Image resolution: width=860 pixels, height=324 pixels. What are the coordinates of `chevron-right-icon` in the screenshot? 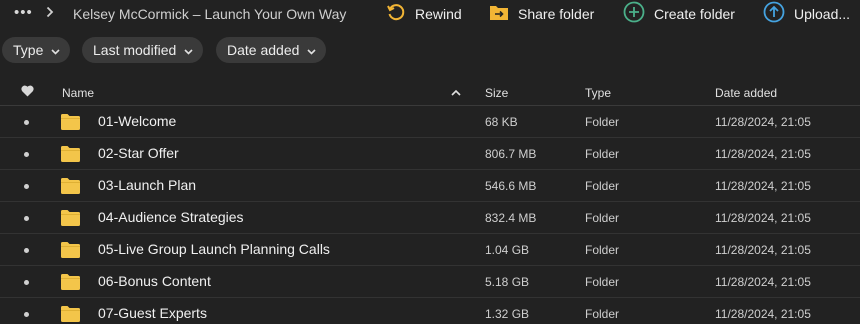 It's located at (50, 13).